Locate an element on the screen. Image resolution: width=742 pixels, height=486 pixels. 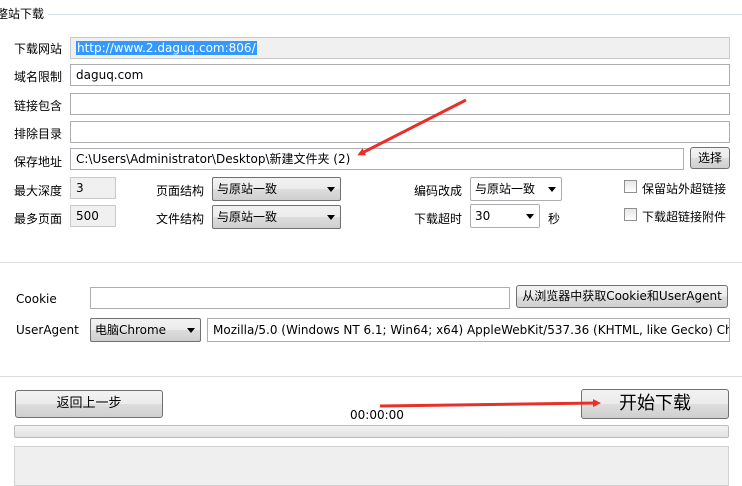
page-structure-label: 页面结构 is located at coordinates (180, 191).